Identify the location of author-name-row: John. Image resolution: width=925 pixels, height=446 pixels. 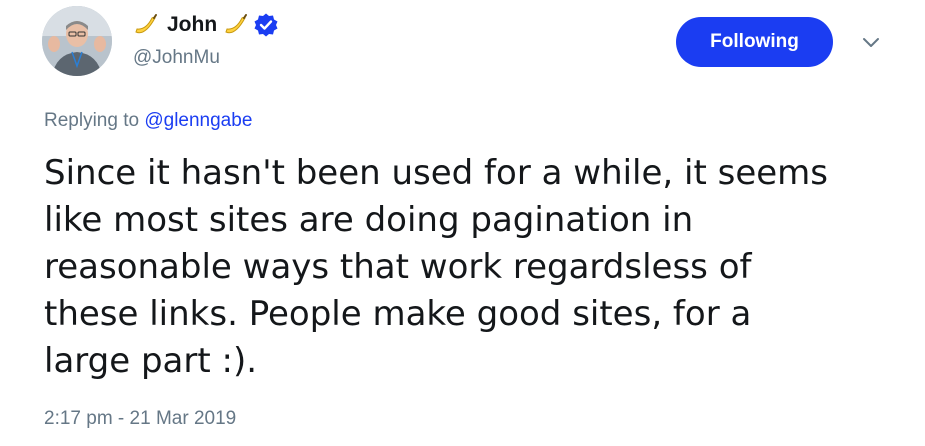
(206, 25).